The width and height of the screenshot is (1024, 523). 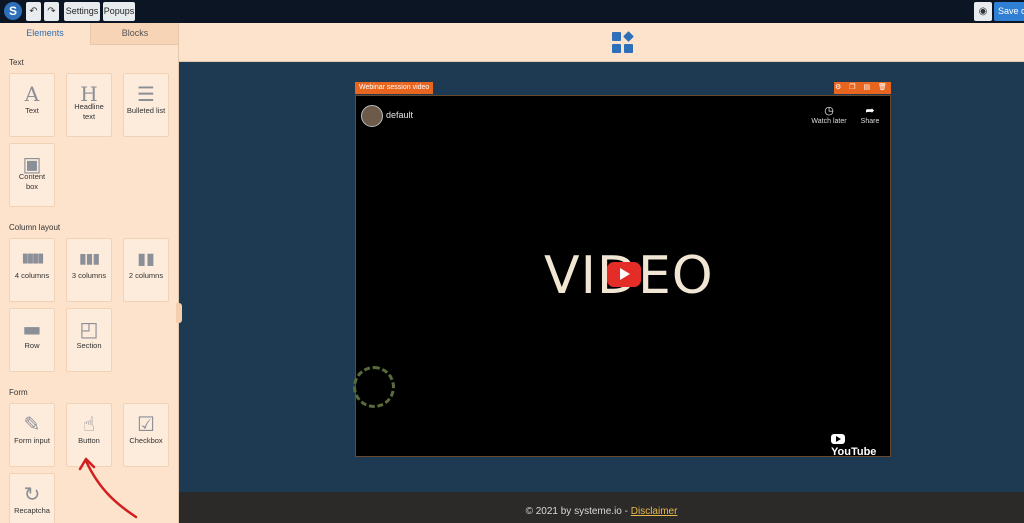 I want to click on tile-label: 4 columns, so click(x=32, y=275).